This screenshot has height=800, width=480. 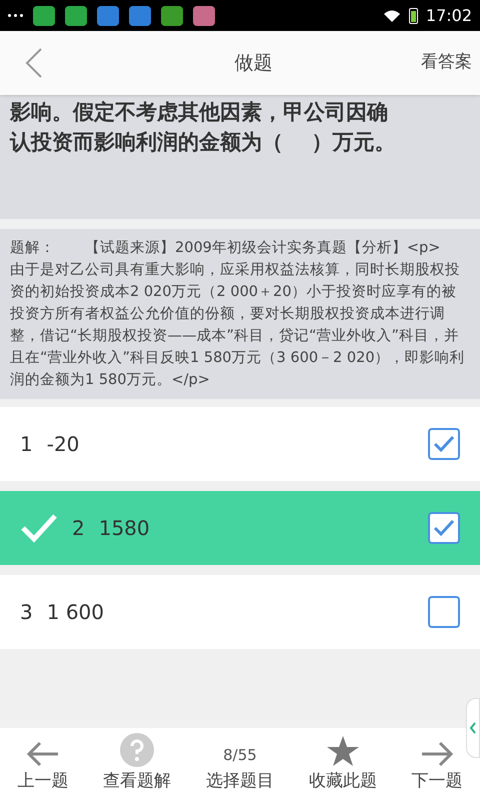 What do you see at coordinates (254, 63) in the screenshot?
I see `page-title: 做题` at bounding box center [254, 63].